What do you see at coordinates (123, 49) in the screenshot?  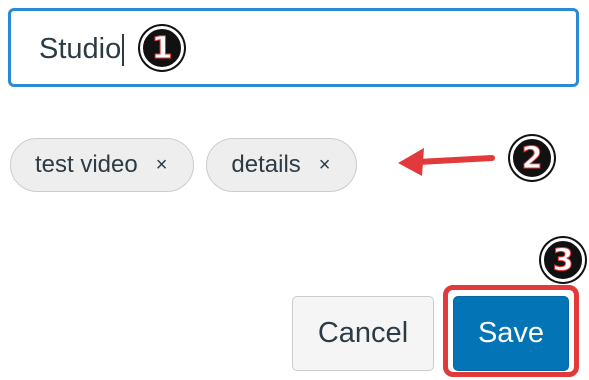 I see `text-caret` at bounding box center [123, 49].